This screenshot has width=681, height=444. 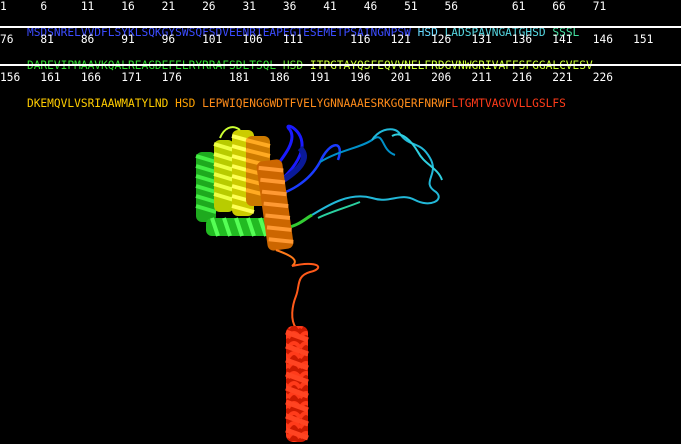 I want to click on transmembrane-helix, so click(x=297, y=384).